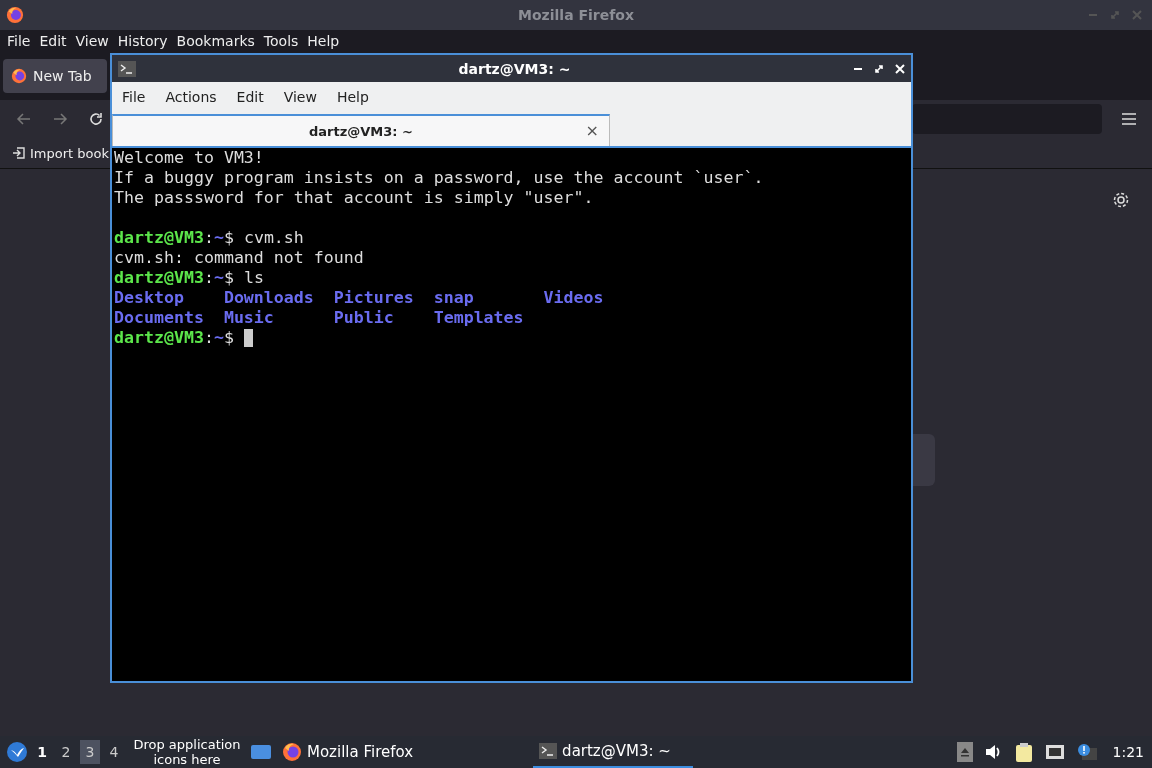 The height and width of the screenshot is (768, 1152). I want to click on workspace-button: 2, so click(66, 752).